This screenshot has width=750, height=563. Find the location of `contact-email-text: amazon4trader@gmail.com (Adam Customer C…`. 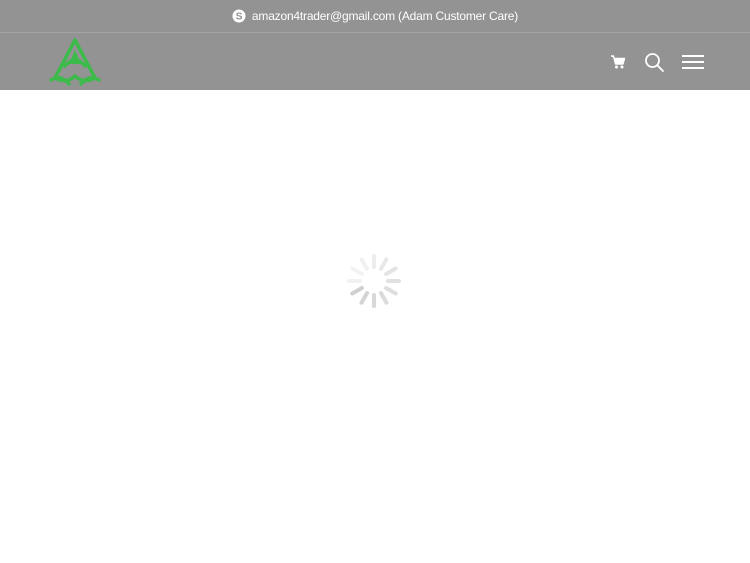

contact-email-text: amazon4trader@gmail.com (Adam Customer C… is located at coordinates (385, 16).